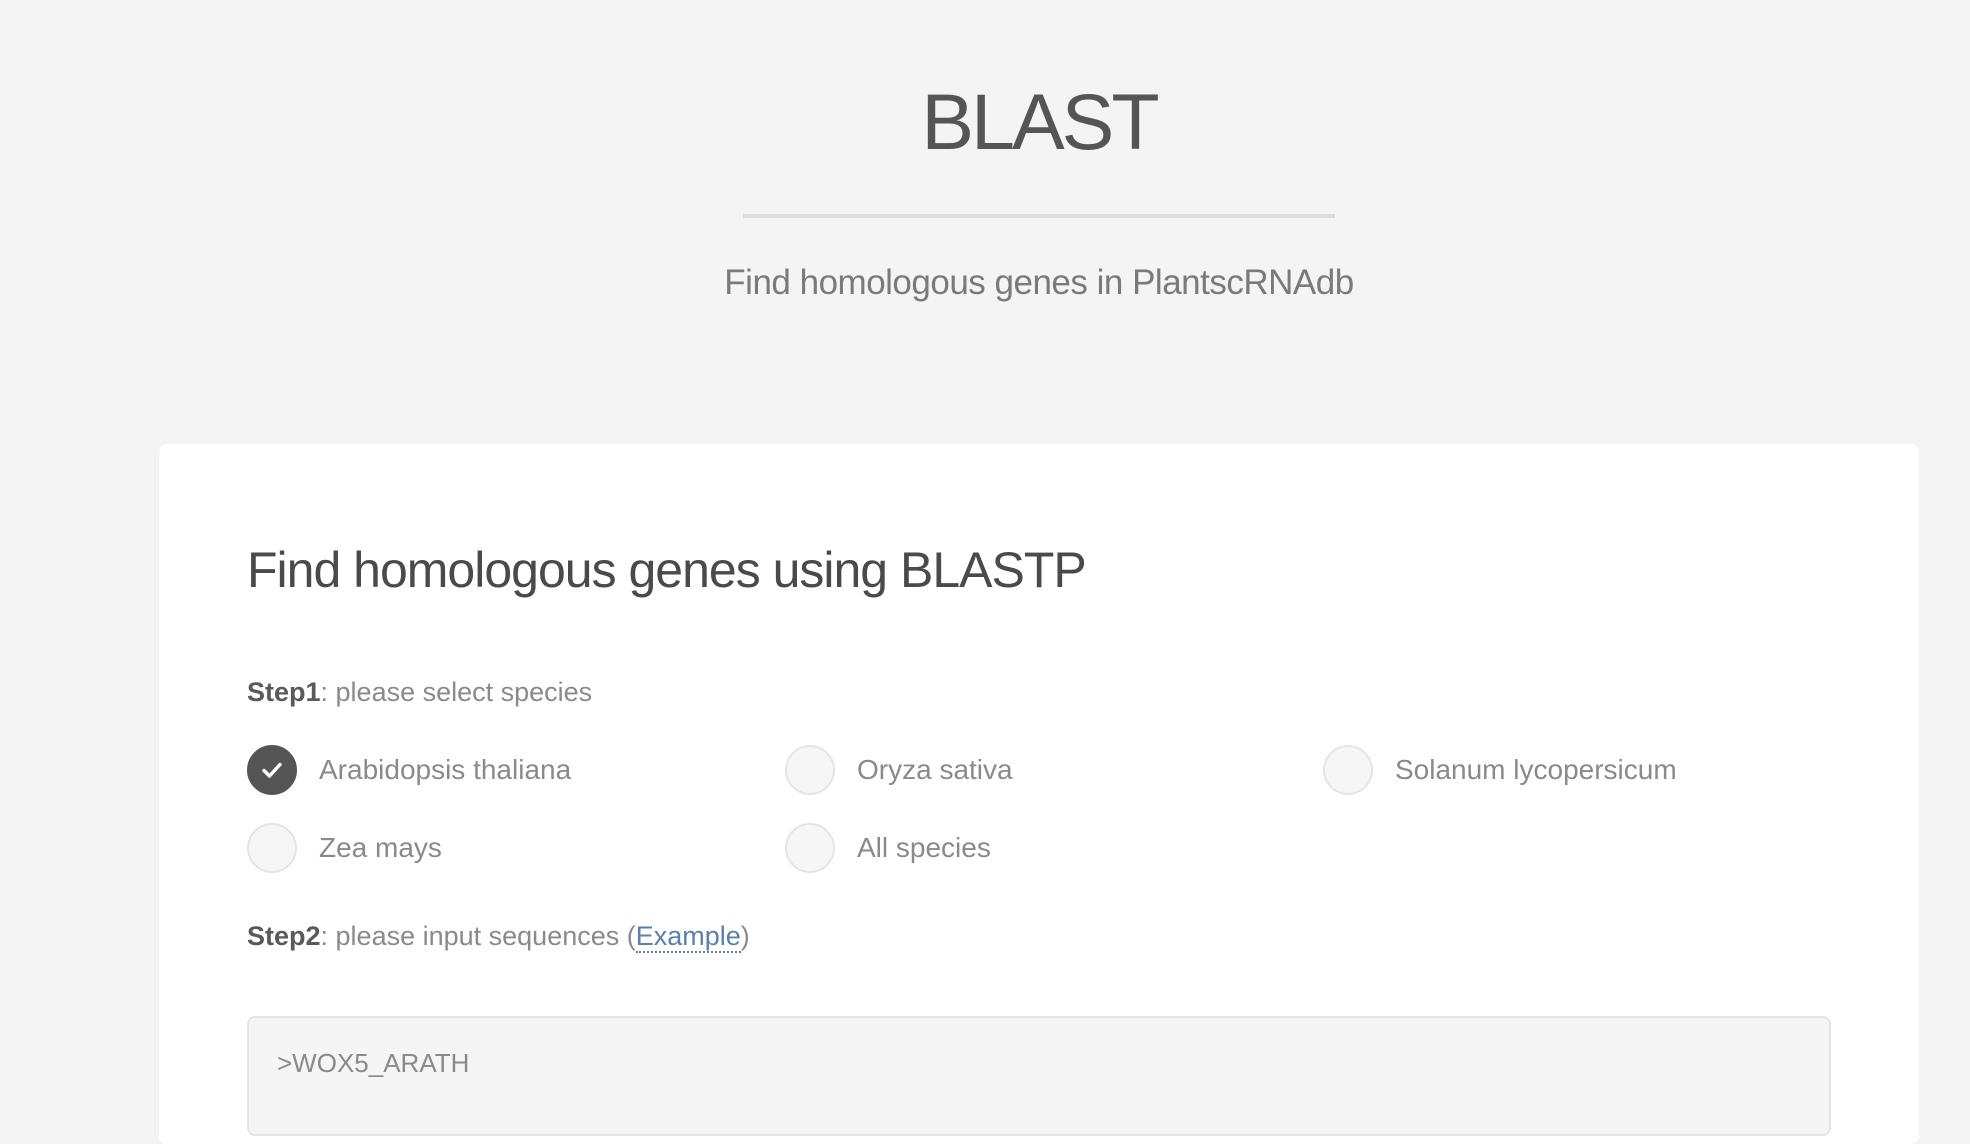 Image resolution: width=1970 pixels, height=1144 pixels. I want to click on example-link: Example, so click(688, 937).